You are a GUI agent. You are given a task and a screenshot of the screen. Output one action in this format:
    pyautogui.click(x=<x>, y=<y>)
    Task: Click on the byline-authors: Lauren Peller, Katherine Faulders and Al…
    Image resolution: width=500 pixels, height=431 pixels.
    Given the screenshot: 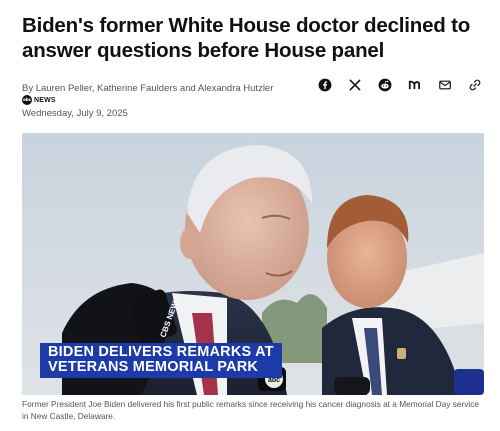 What is the action you would take?
    pyautogui.click(x=155, y=88)
    